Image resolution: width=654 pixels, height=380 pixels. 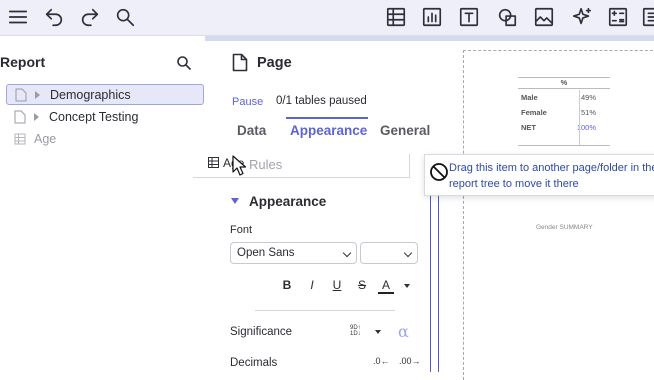 What do you see at coordinates (588, 112) in the screenshot?
I see `row-value: 51%` at bounding box center [588, 112].